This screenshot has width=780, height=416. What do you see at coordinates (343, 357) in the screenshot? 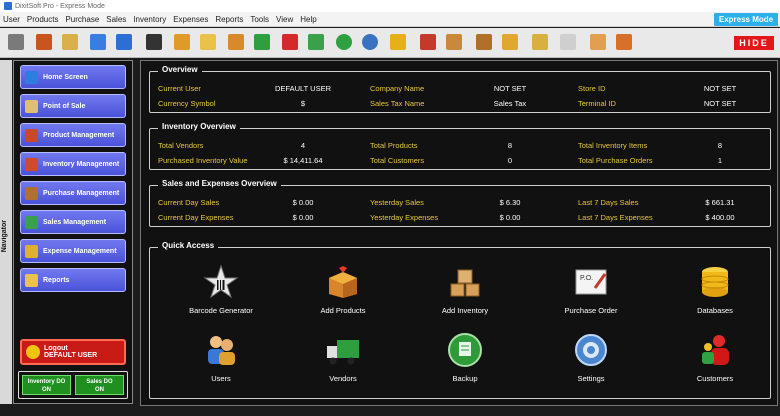
I see `qa-vendors: Vendors` at bounding box center [343, 357].